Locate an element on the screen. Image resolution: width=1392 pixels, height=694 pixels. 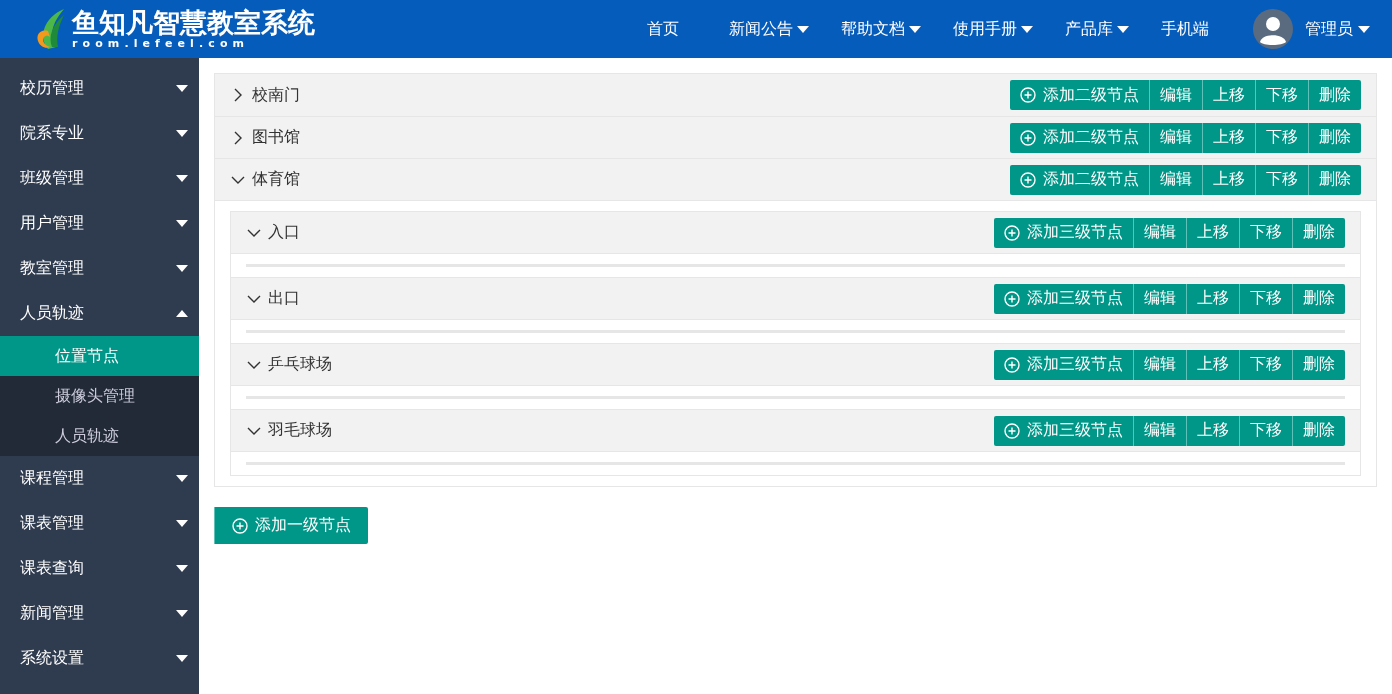
nav-link: 产品库 is located at coordinates (1097, 29).